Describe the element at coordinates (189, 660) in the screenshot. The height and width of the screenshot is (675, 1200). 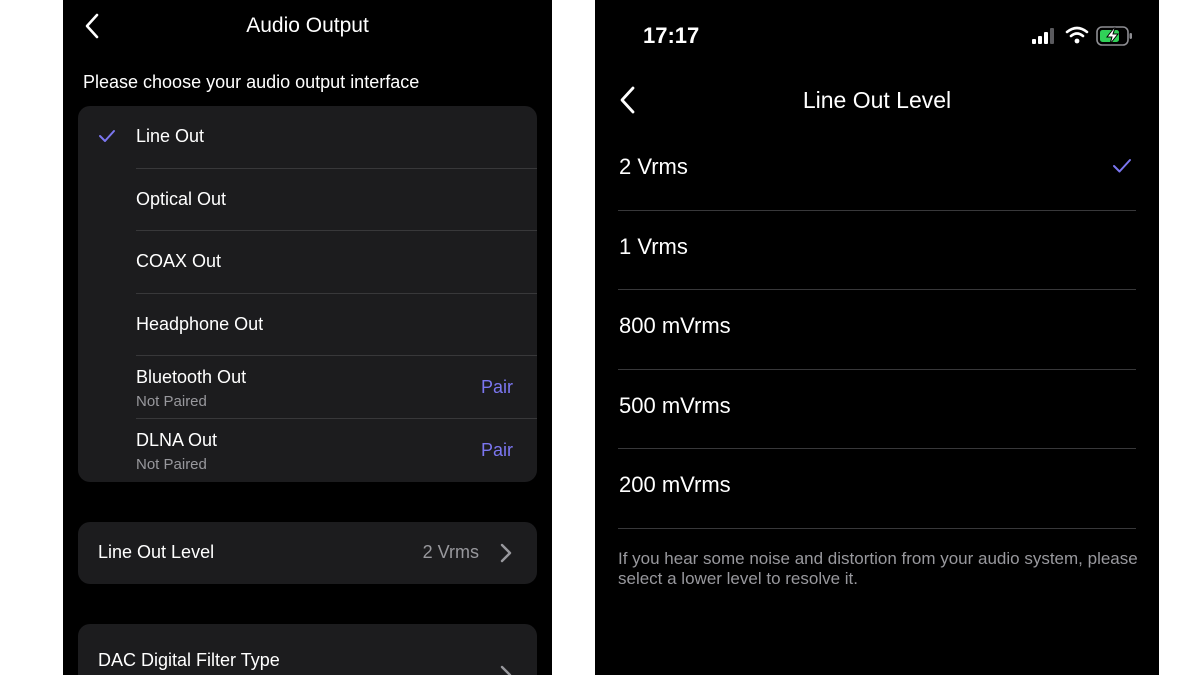
I see `dac-filter-label: DAC Digital Filter Type` at that location.